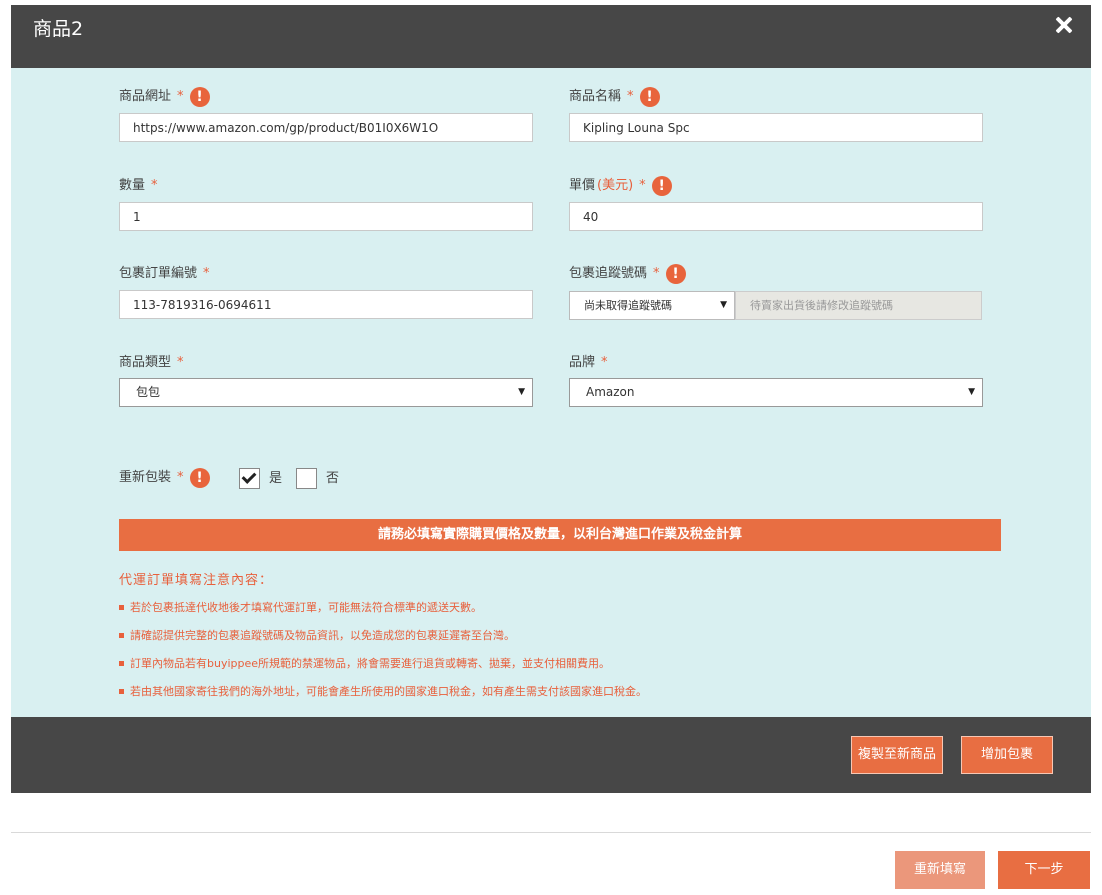 Image resolution: width=1102 pixels, height=895 pixels. I want to click on tracking-number-label: 包裹追蹤號碼 * !, so click(627, 274).